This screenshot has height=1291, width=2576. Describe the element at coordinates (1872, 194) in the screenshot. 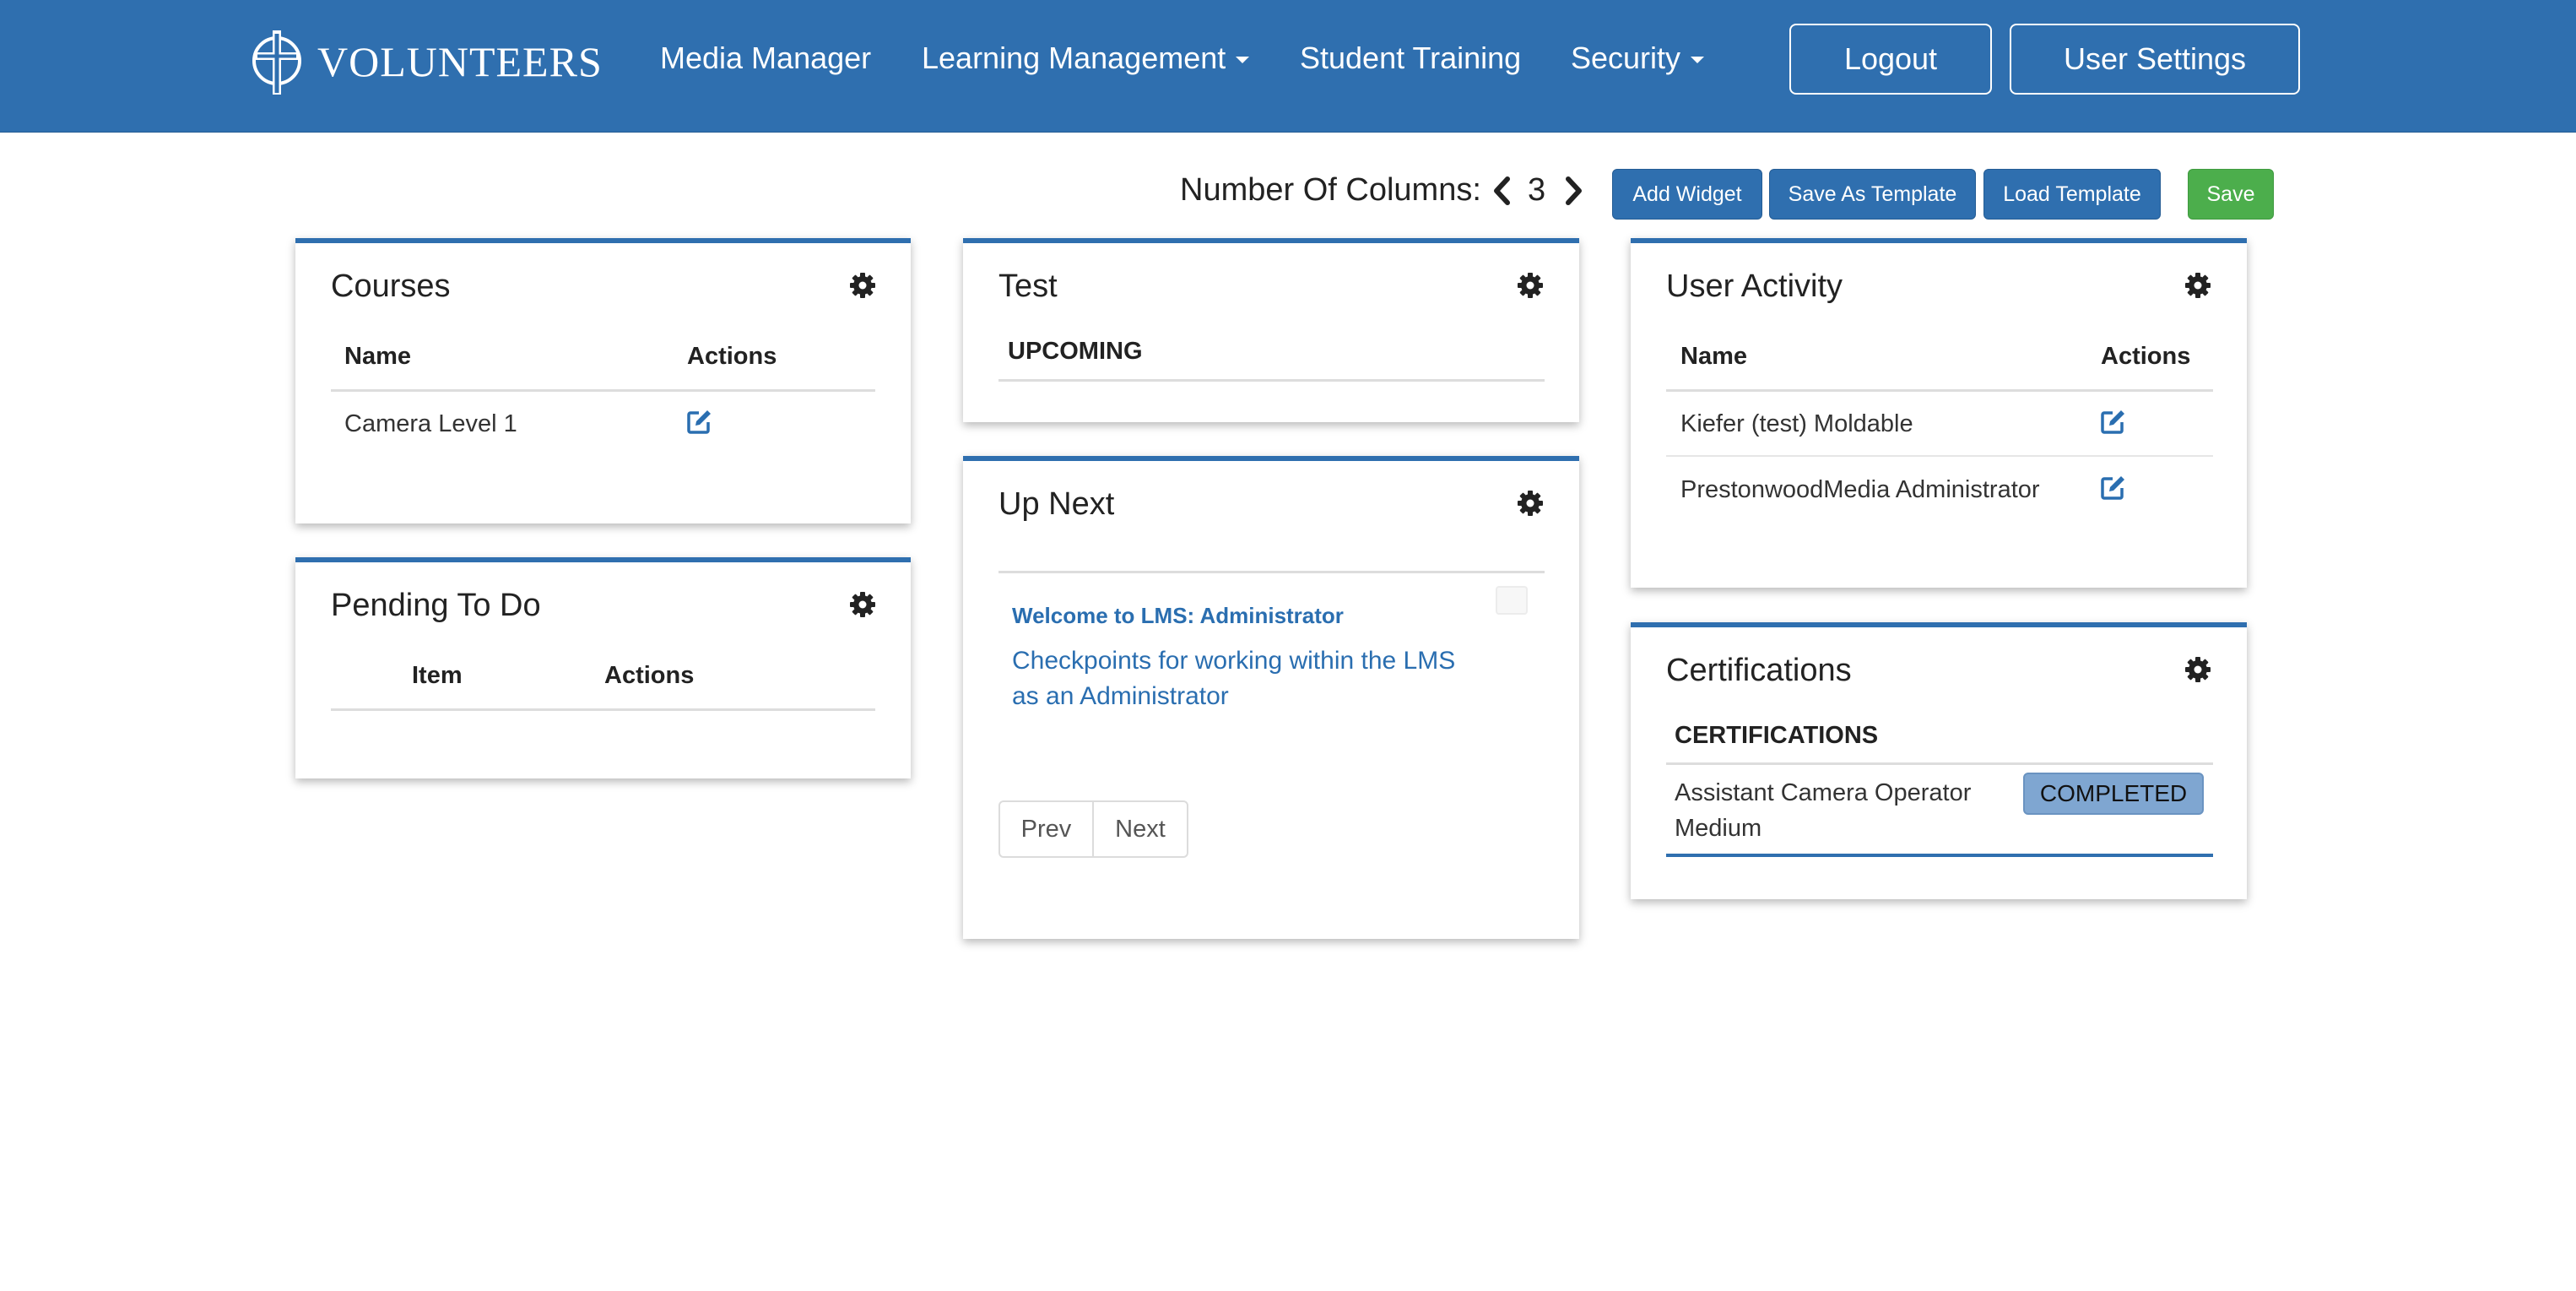

I see `save-as-template-button: Save As Template` at that location.